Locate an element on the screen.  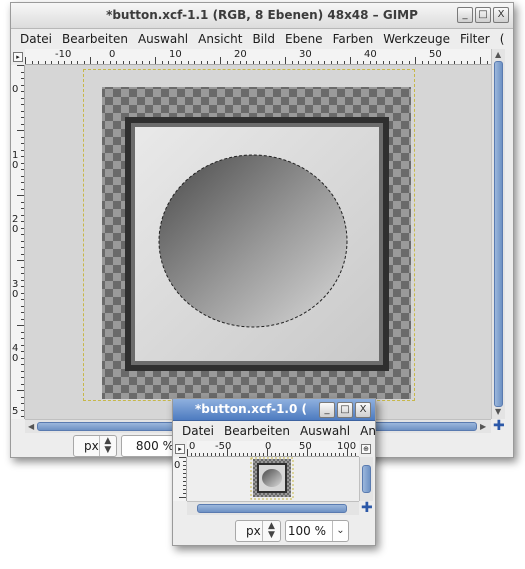
hruler-label: 20 is located at coordinates (240, 54).